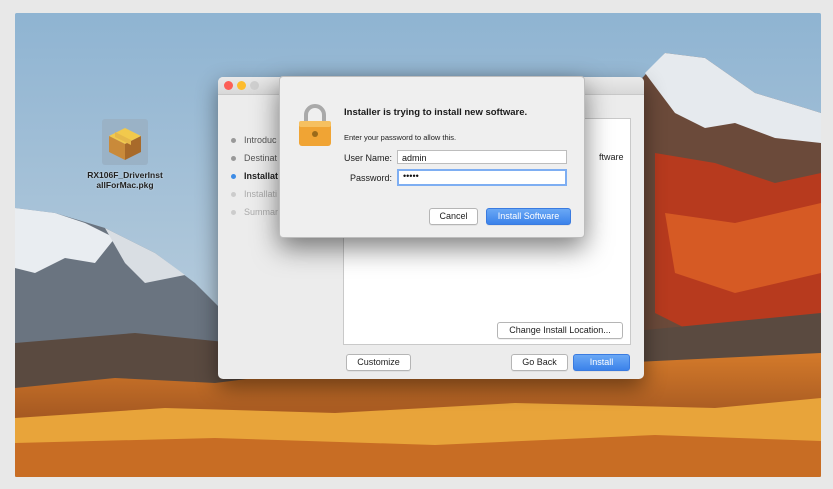  I want to click on close-icon, so click(228, 85).